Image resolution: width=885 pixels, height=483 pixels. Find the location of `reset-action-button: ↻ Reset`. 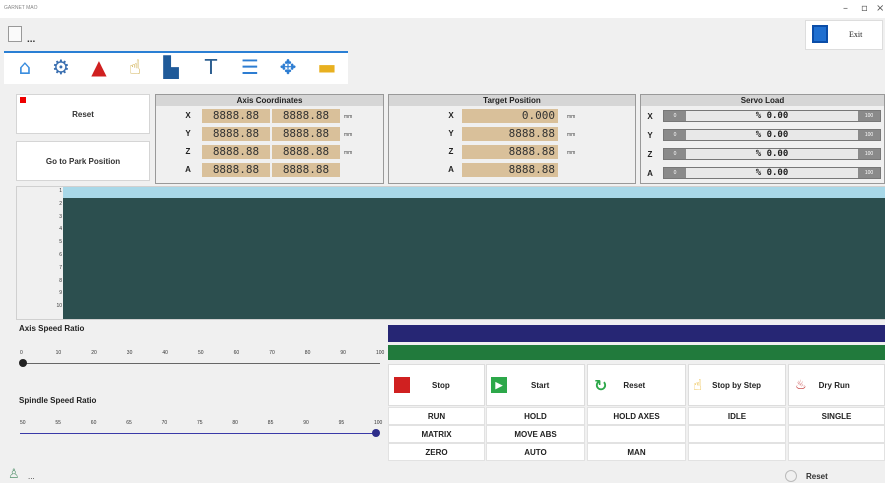

reset-action-button: ↻ Reset is located at coordinates (636, 385).